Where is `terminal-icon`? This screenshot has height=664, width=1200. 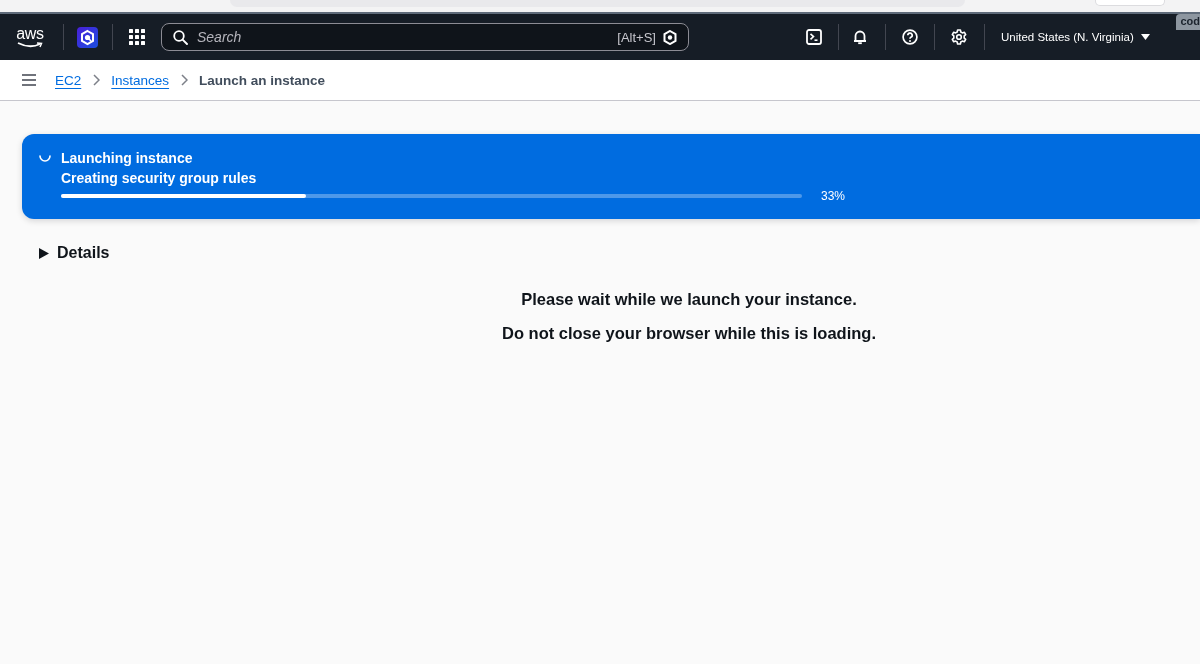 terminal-icon is located at coordinates (814, 37).